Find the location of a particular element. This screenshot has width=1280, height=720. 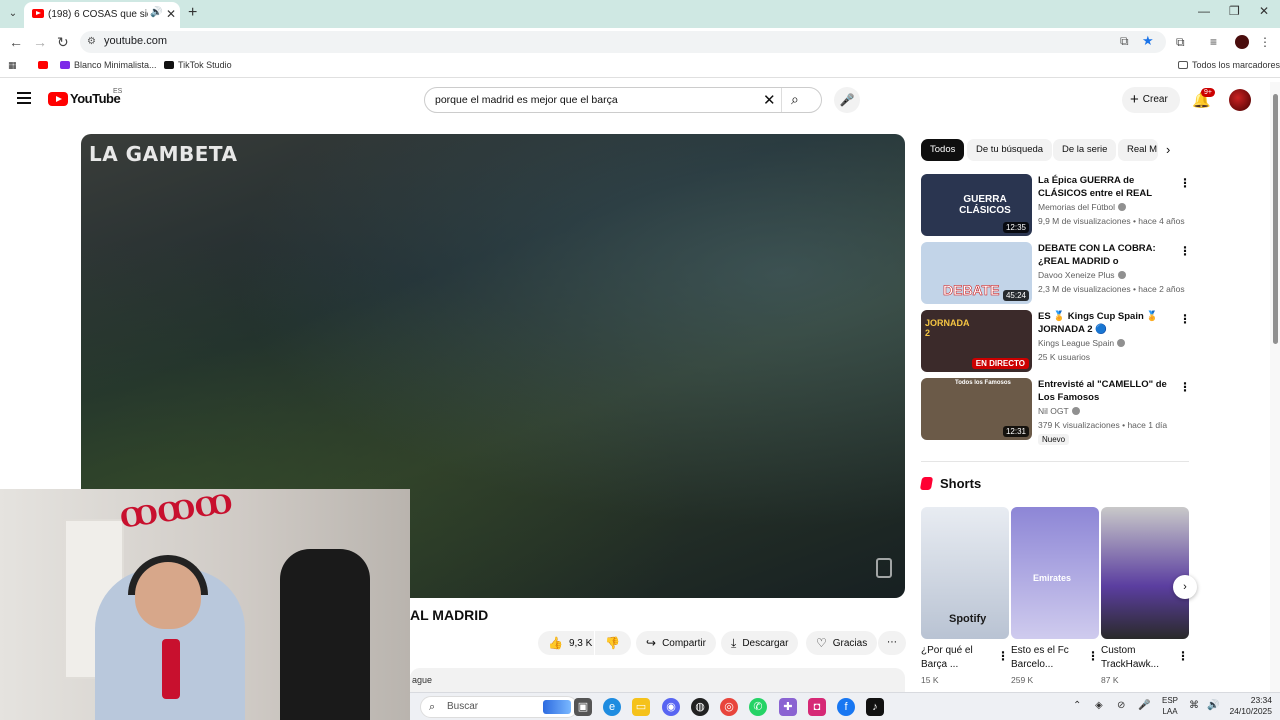

window-close-icon: ✕ is located at coordinates (1264, 11).